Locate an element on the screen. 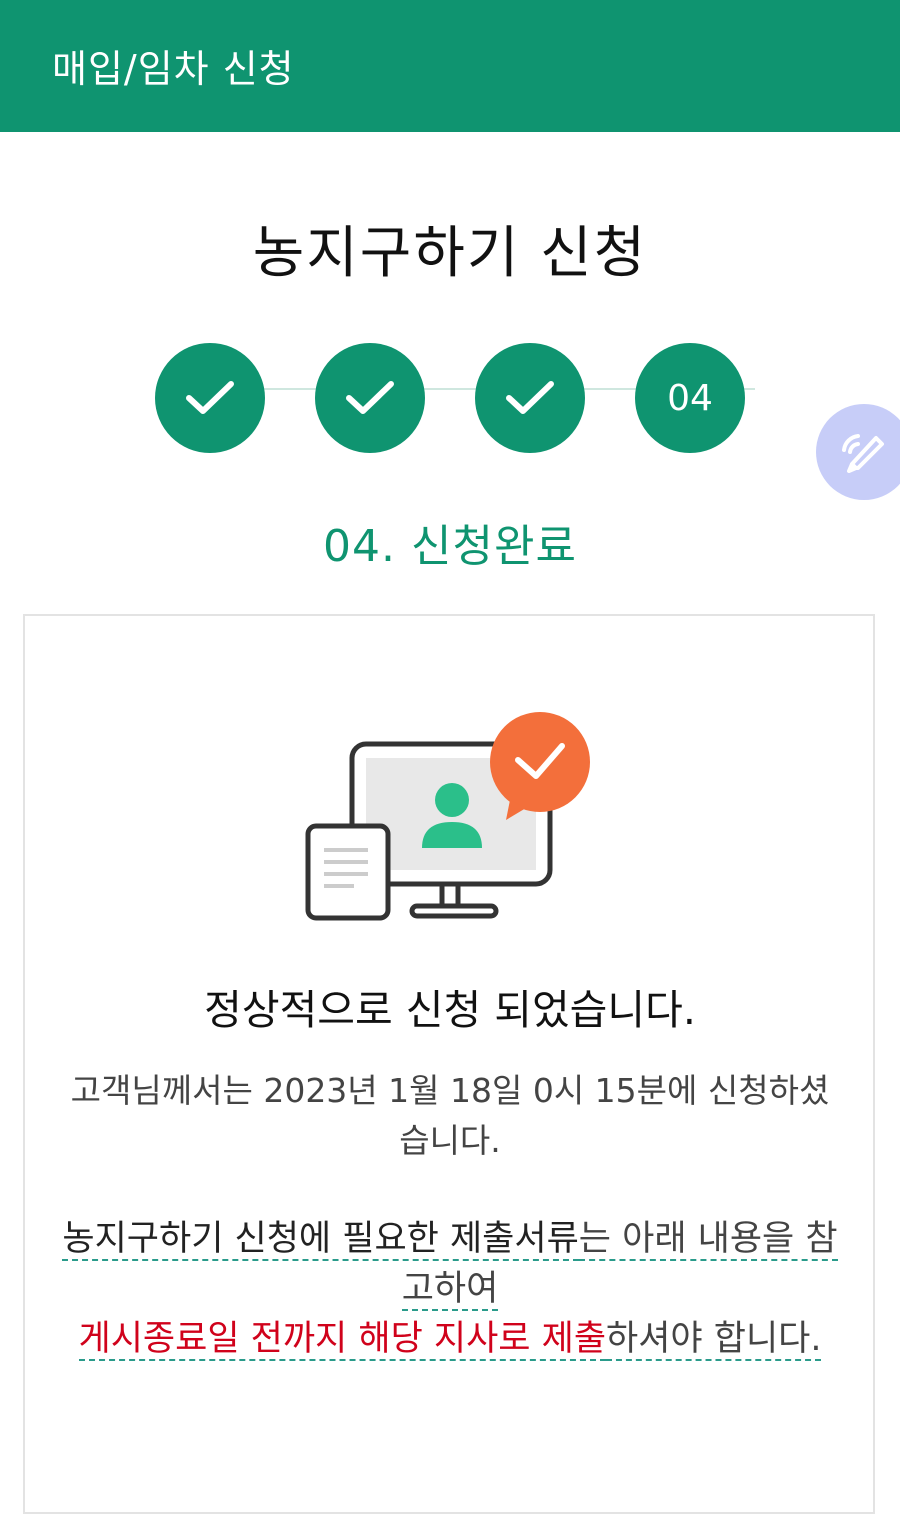 This screenshot has width=900, height=1514. app-header: 매입/임차 신청 is located at coordinates (450, 66).